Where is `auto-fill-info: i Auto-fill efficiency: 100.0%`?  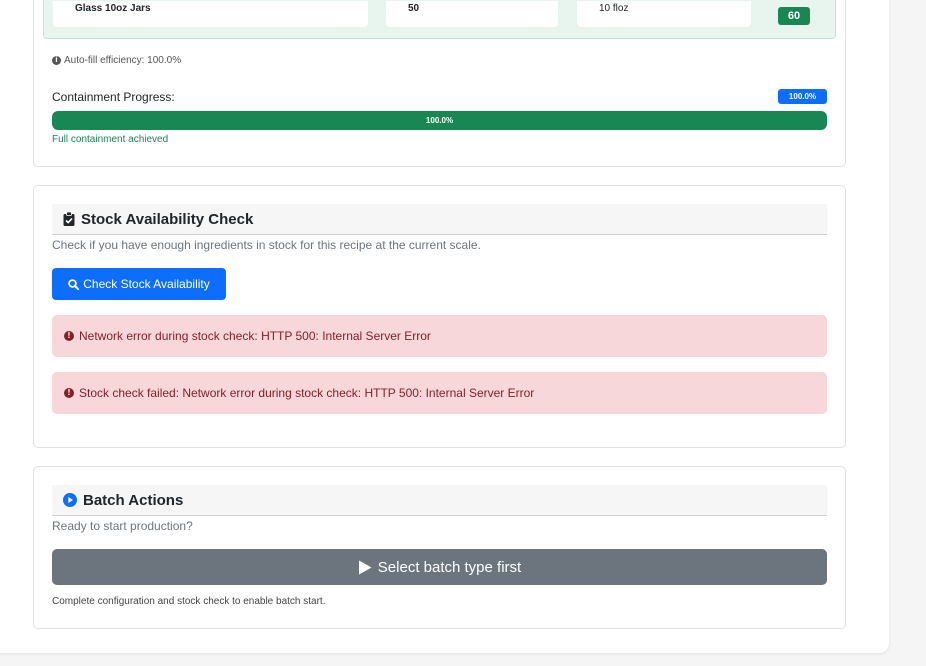 auto-fill-info: i Auto-fill efficiency: 100.0% is located at coordinates (116, 60).